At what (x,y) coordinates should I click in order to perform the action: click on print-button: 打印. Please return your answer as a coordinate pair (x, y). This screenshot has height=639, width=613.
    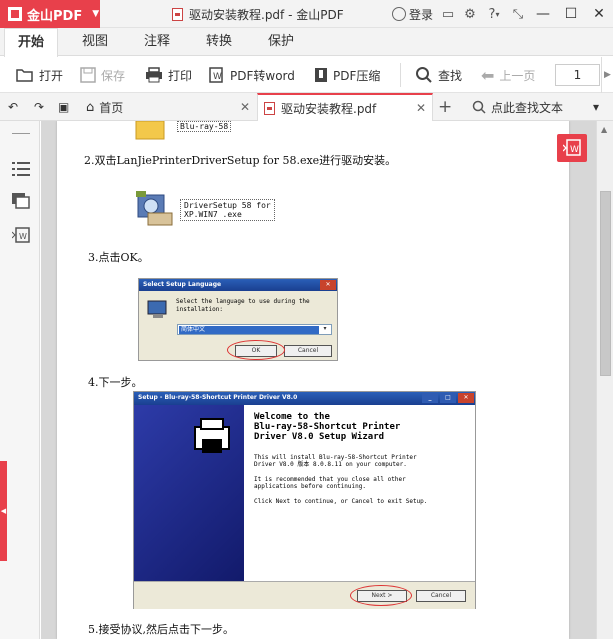
    Looking at the image, I should click on (168, 75).